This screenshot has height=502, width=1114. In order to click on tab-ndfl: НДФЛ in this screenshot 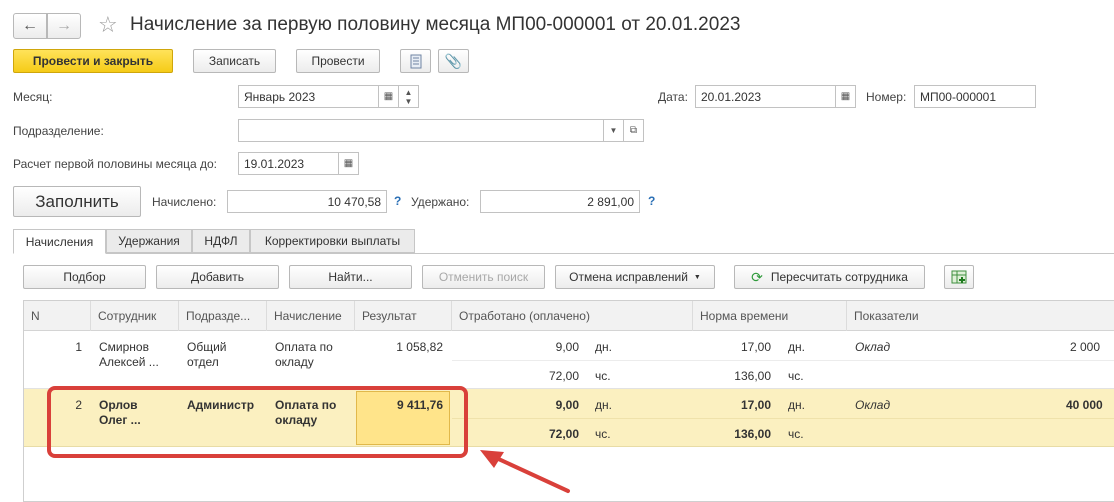, I will do `click(221, 241)`.